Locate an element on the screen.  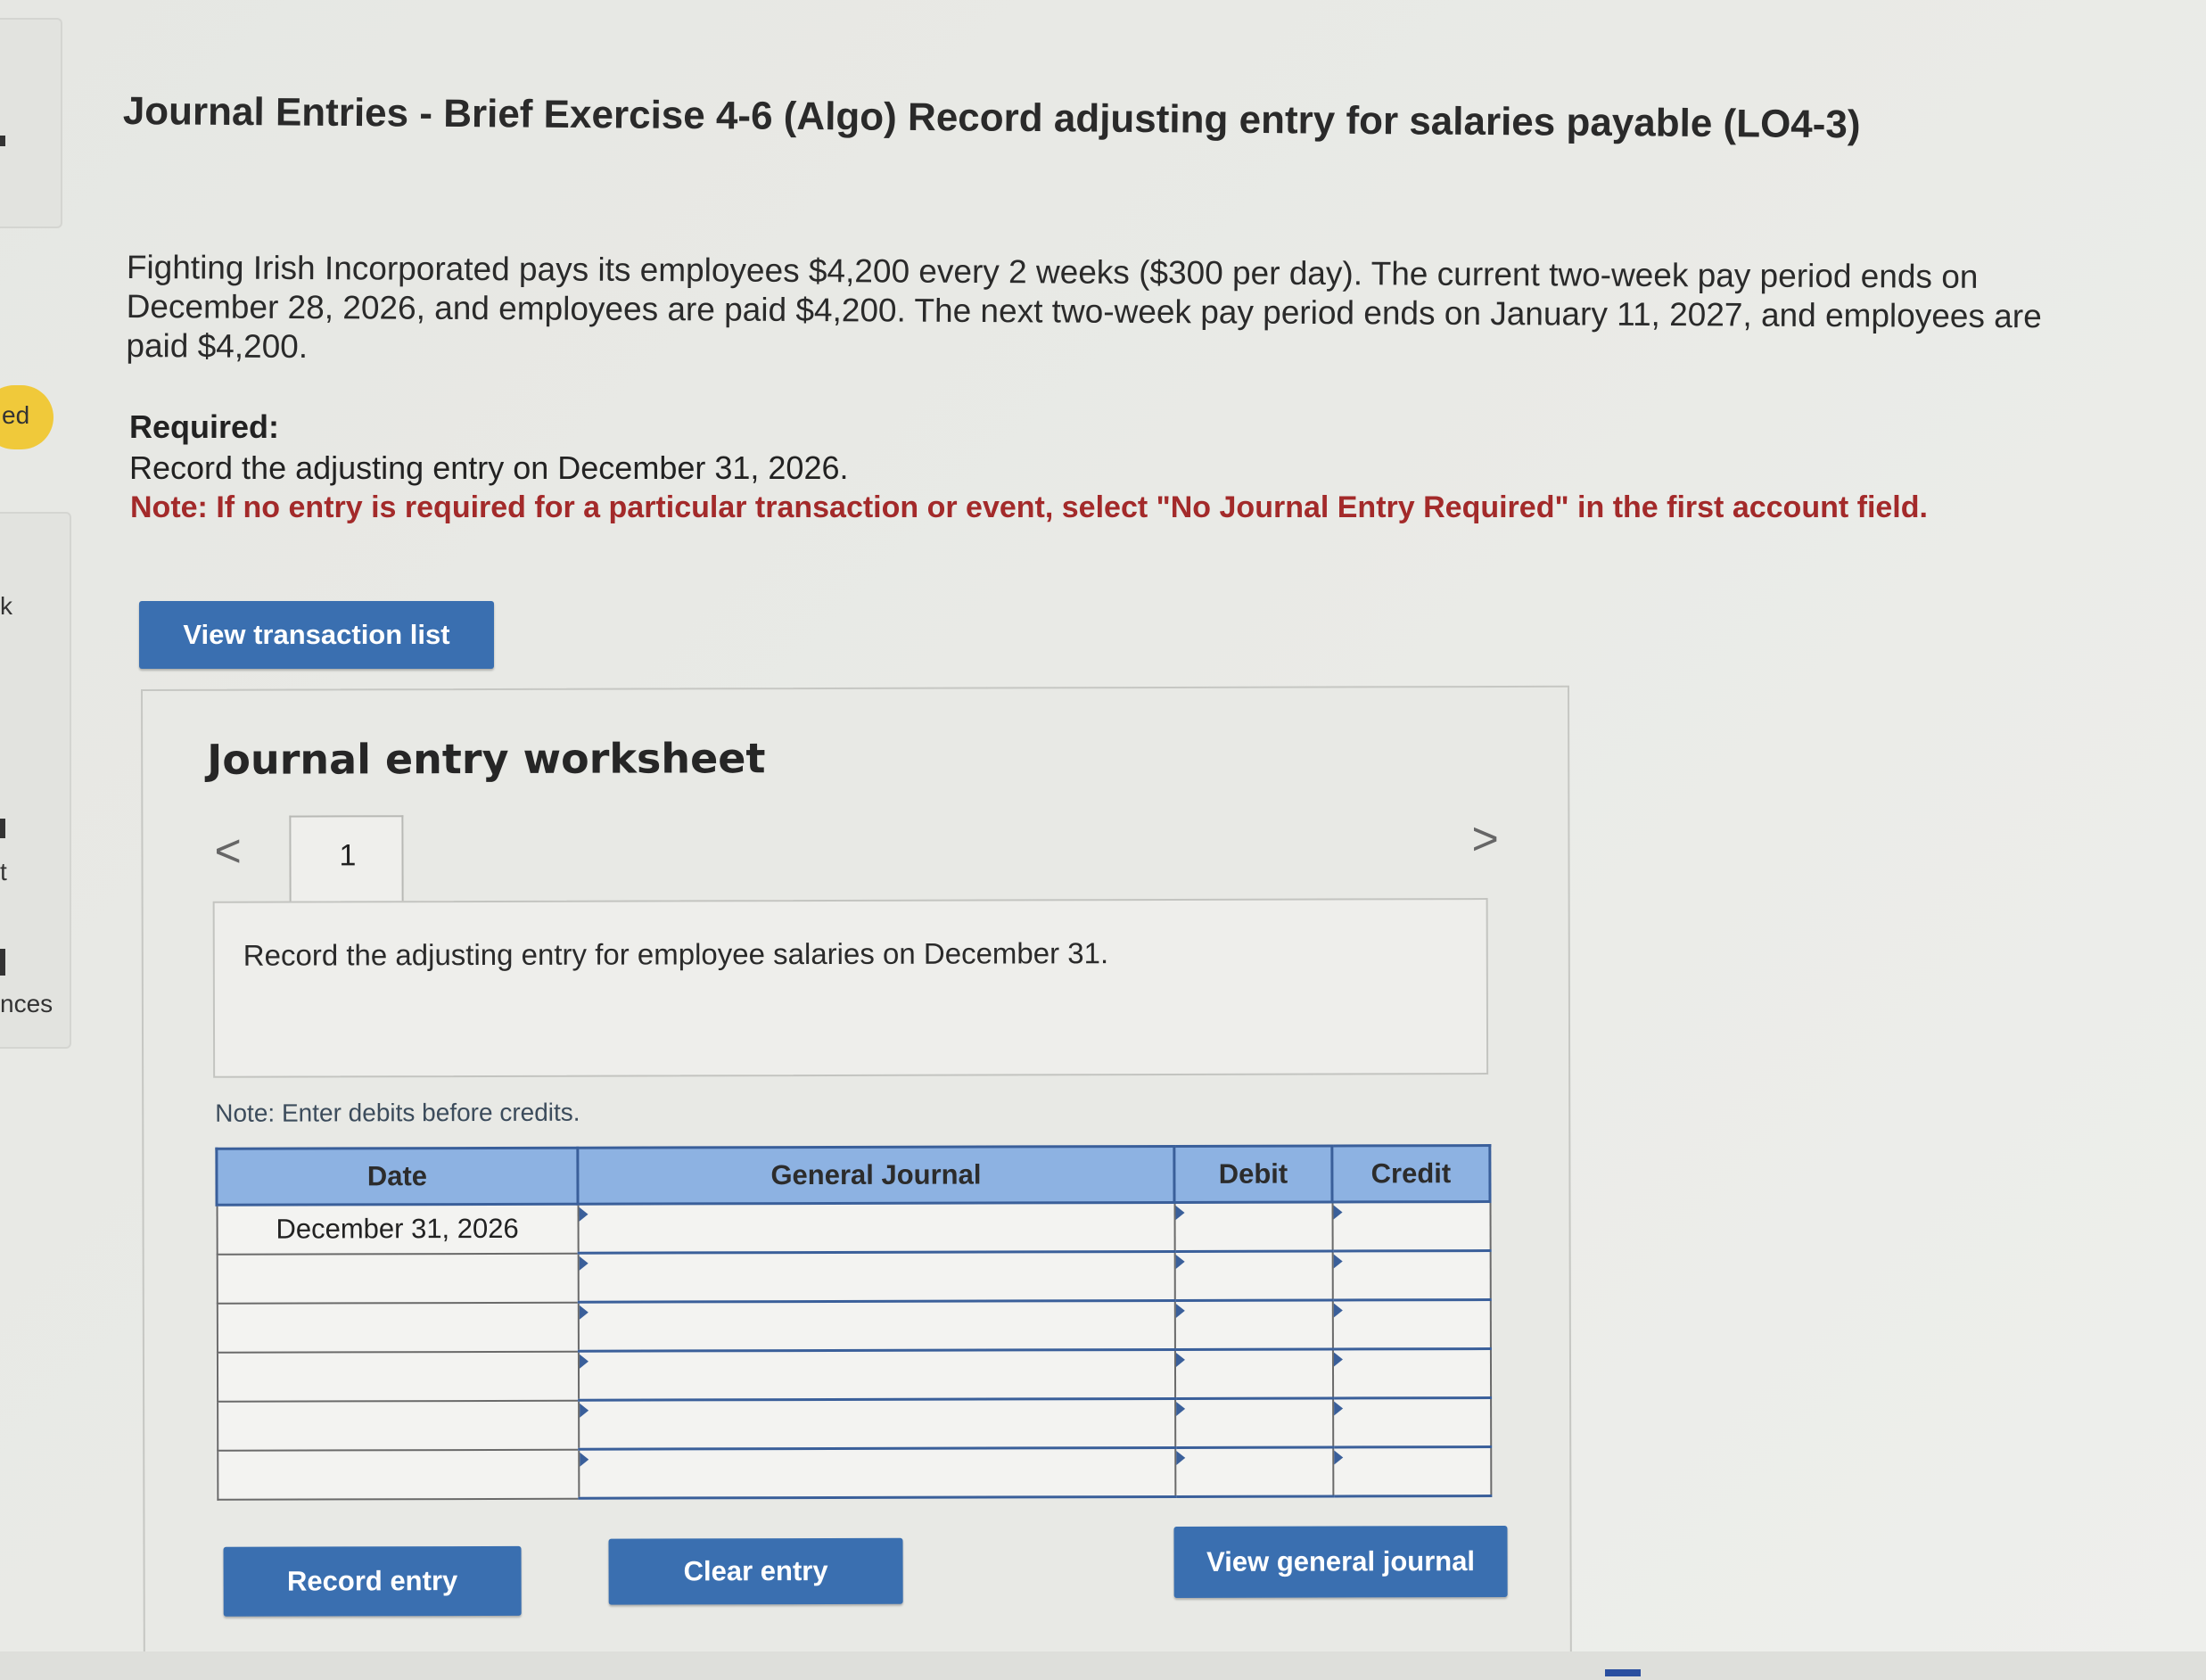
chevron-right-icon: > is located at coordinates (1485, 839).